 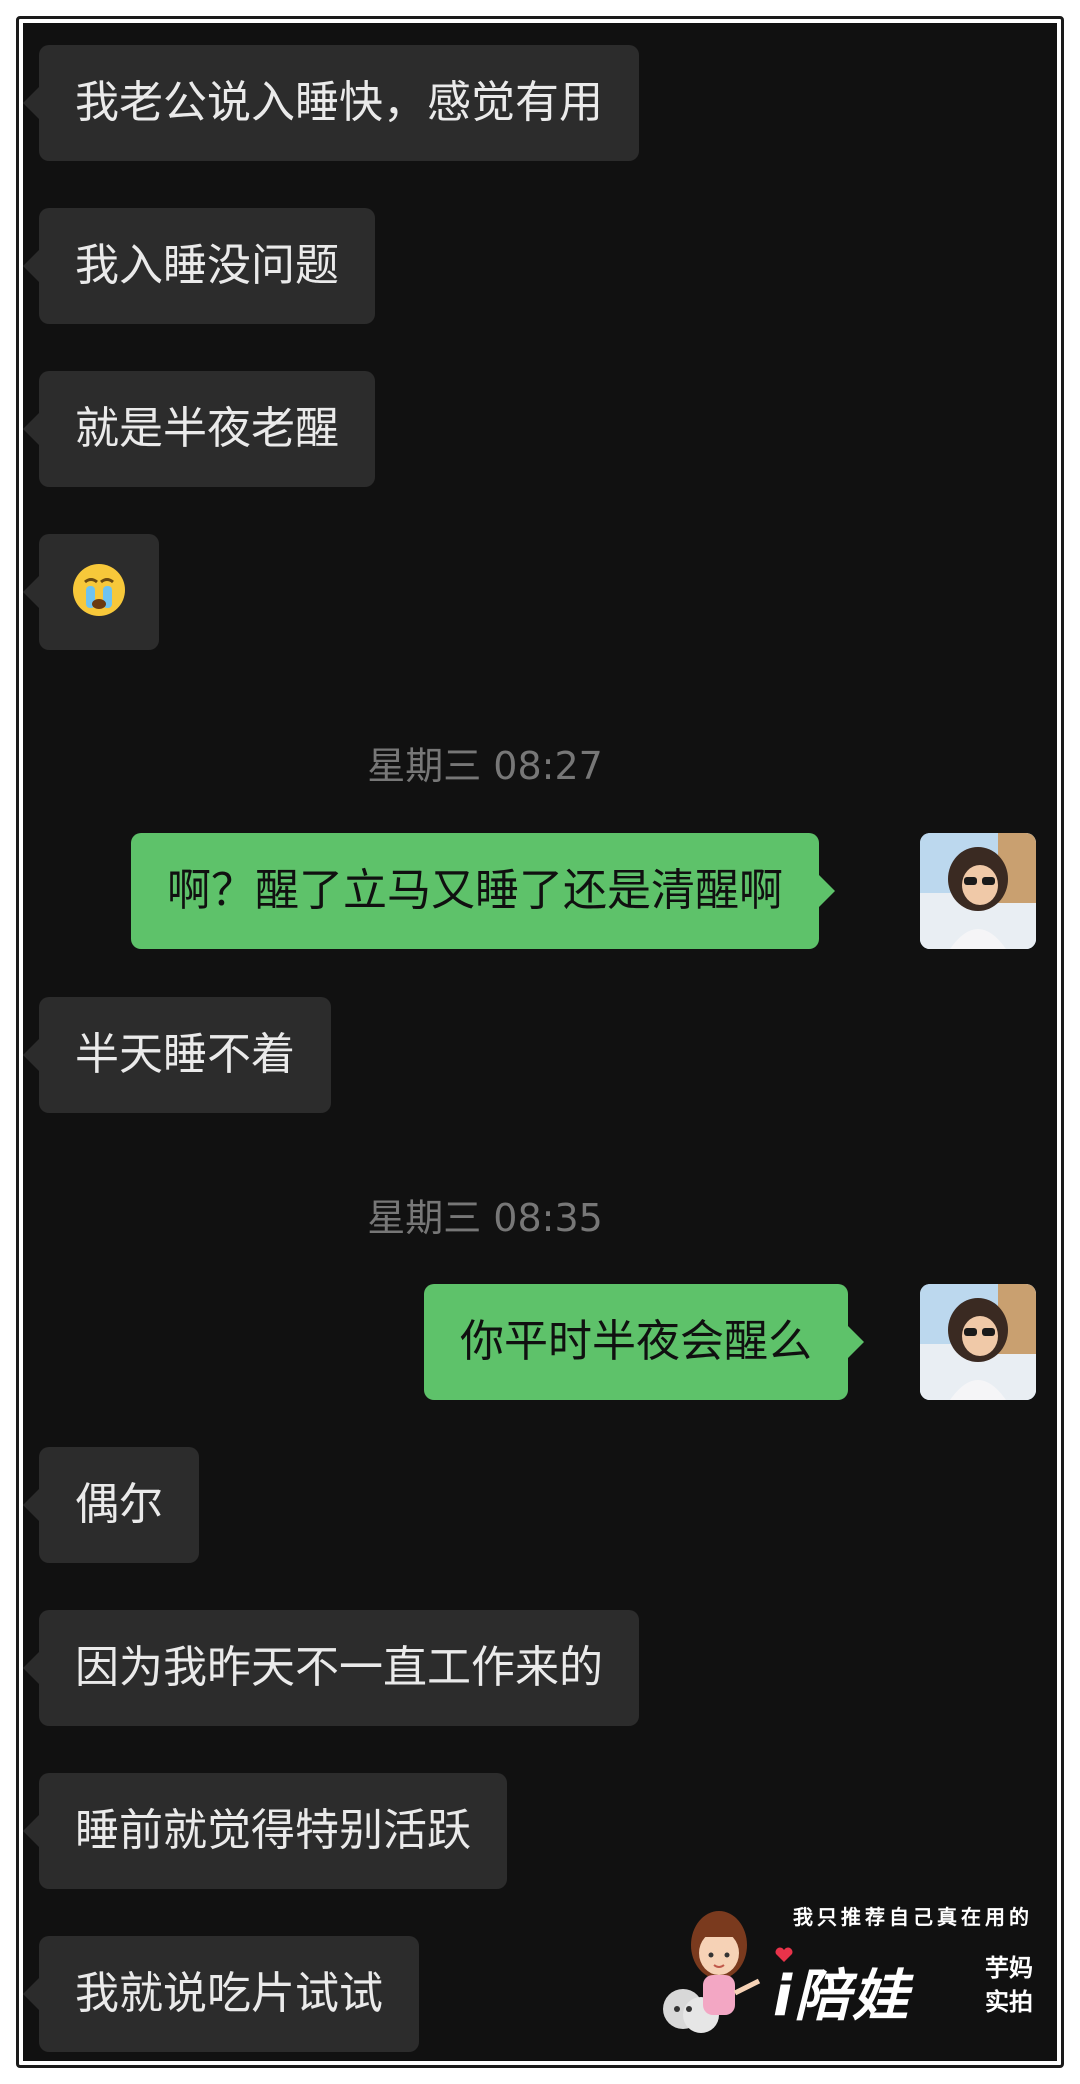 I want to click on outgoing-message-bubble: 你平时半夜会醒么, so click(x=644, y=1342).